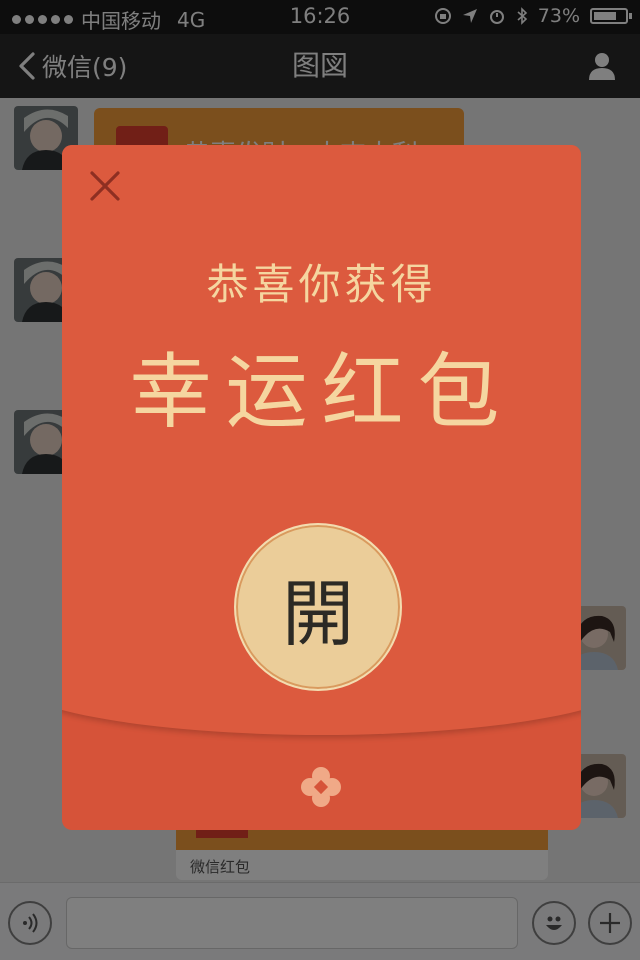  I want to click on red-packet-subtitle: 恭喜你获得, so click(321, 284).